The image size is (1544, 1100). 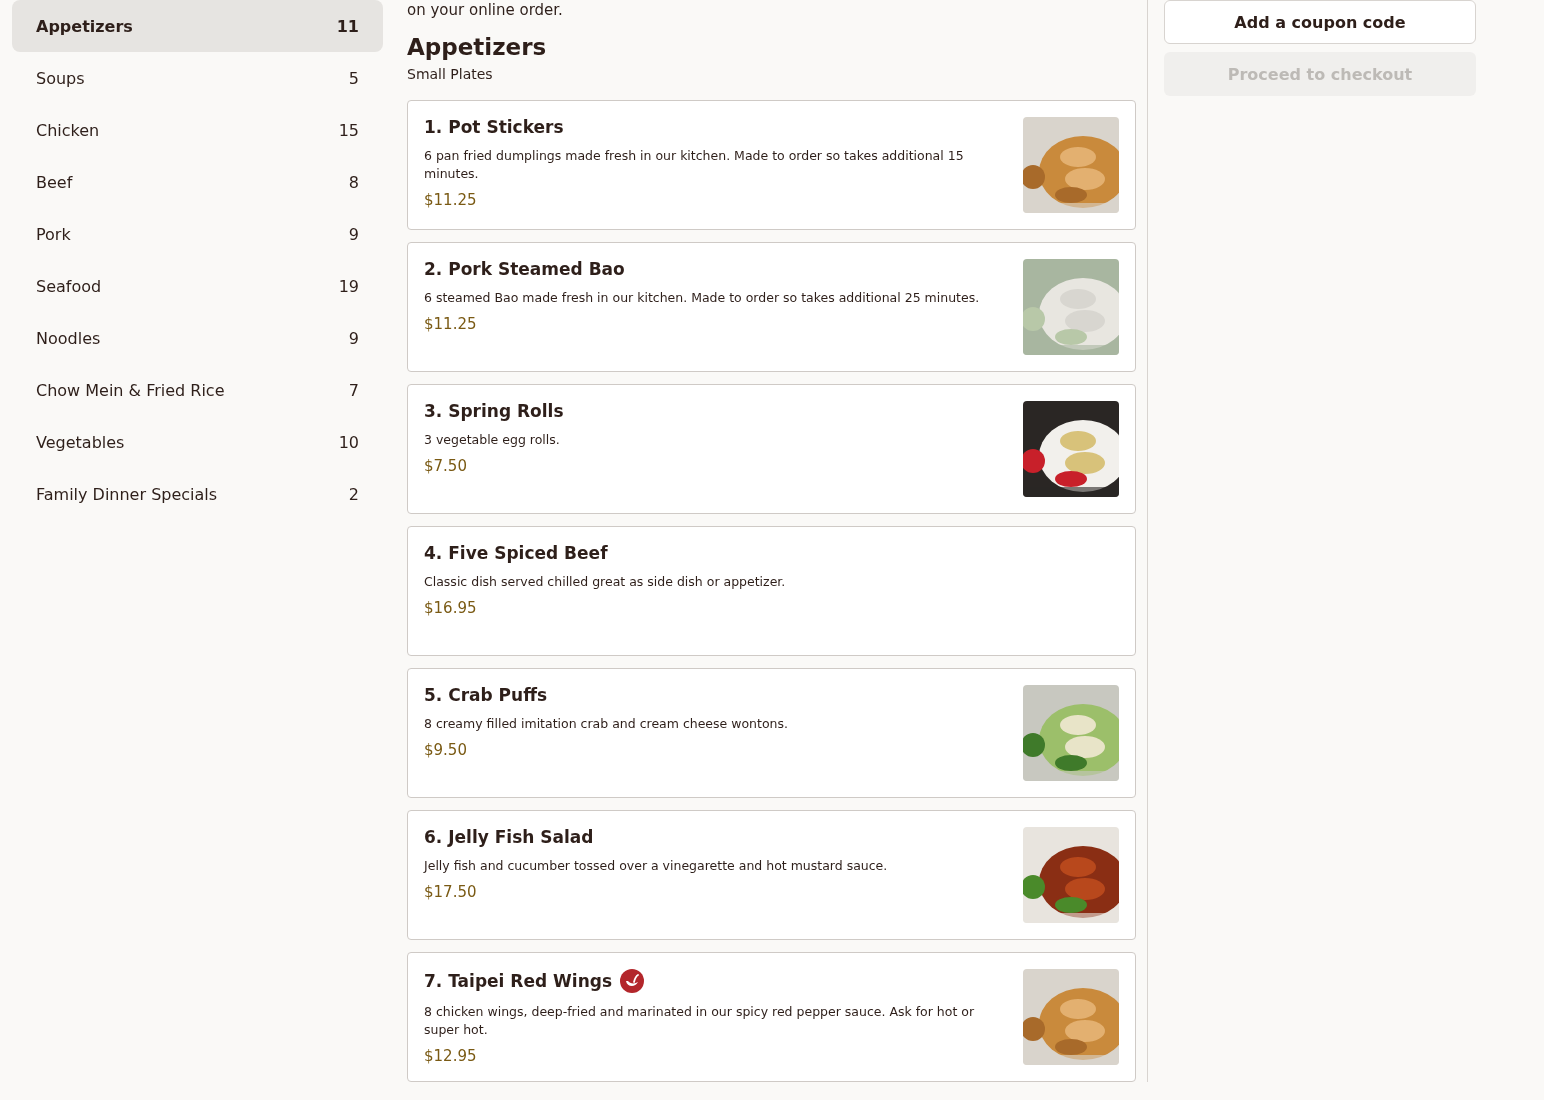 What do you see at coordinates (353, 182) in the screenshot?
I see `category-count: 8` at bounding box center [353, 182].